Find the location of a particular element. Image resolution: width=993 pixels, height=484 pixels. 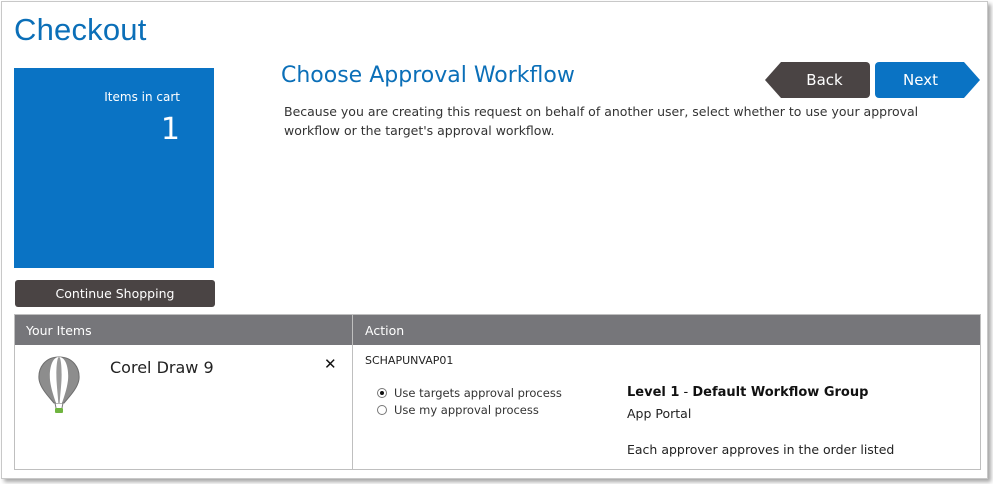

header-action: Action is located at coordinates (385, 330).